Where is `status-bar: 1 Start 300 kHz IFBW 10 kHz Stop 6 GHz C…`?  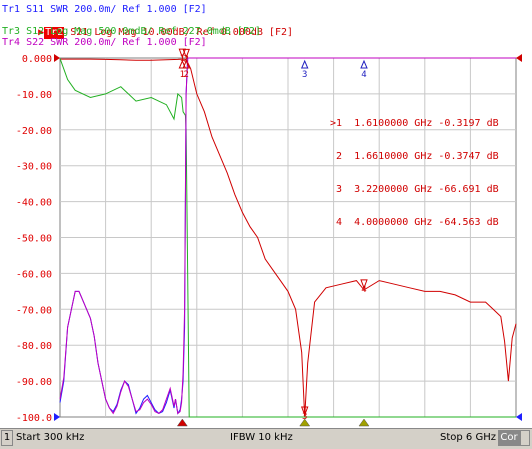 status-bar: 1 Start 300 kHz IFBW 10 kHz Stop 6 GHz C… is located at coordinates (266, 438).